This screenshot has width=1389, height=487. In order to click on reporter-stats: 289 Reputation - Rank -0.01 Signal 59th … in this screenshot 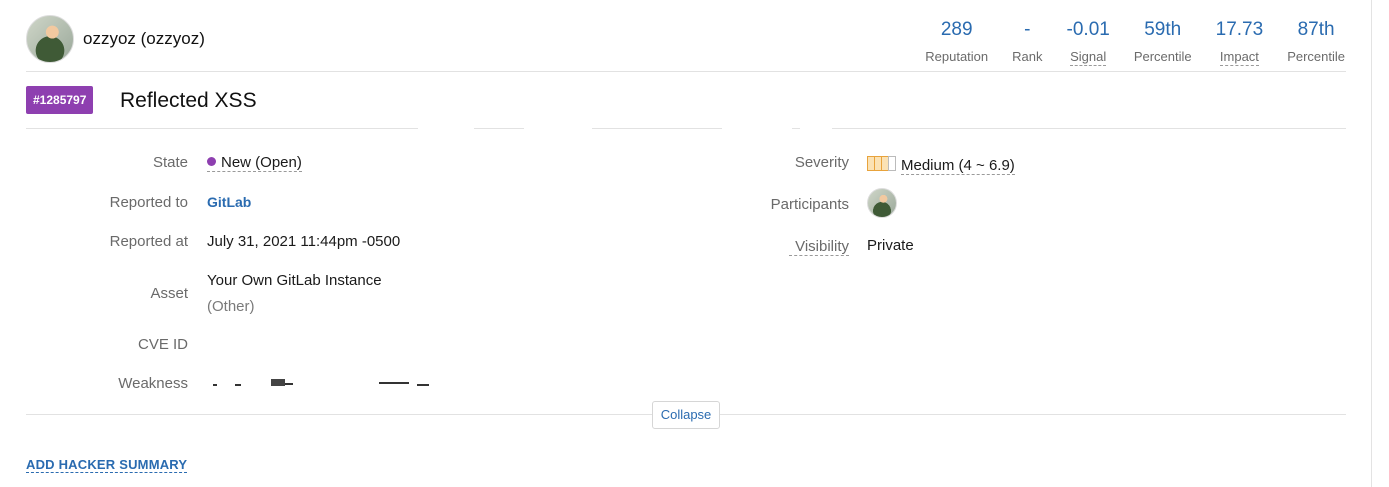, I will do `click(1129, 41)`.